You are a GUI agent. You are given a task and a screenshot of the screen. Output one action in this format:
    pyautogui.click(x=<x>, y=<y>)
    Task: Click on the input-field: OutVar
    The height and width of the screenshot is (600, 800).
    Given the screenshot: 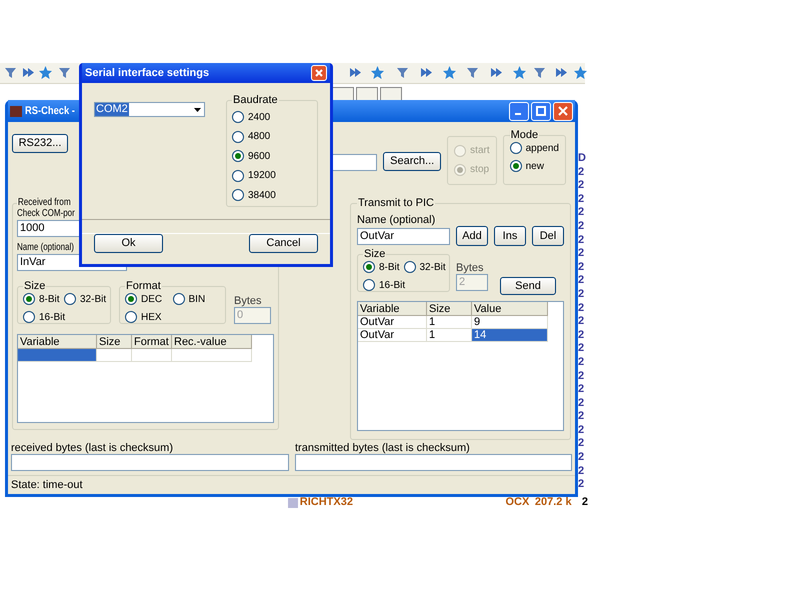 What is the action you would take?
    pyautogui.click(x=403, y=236)
    